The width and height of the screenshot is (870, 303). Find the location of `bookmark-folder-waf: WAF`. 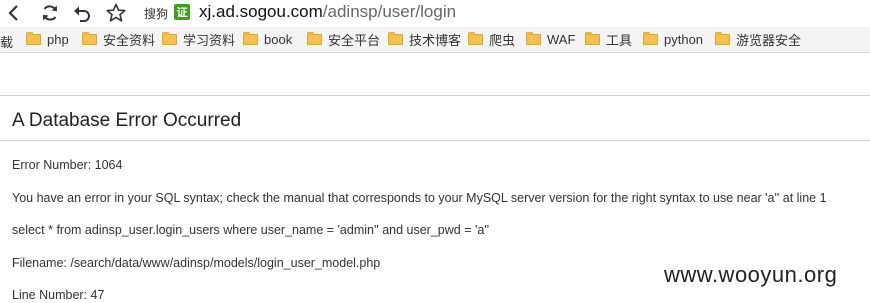

bookmark-folder-waf: WAF is located at coordinates (550, 39).